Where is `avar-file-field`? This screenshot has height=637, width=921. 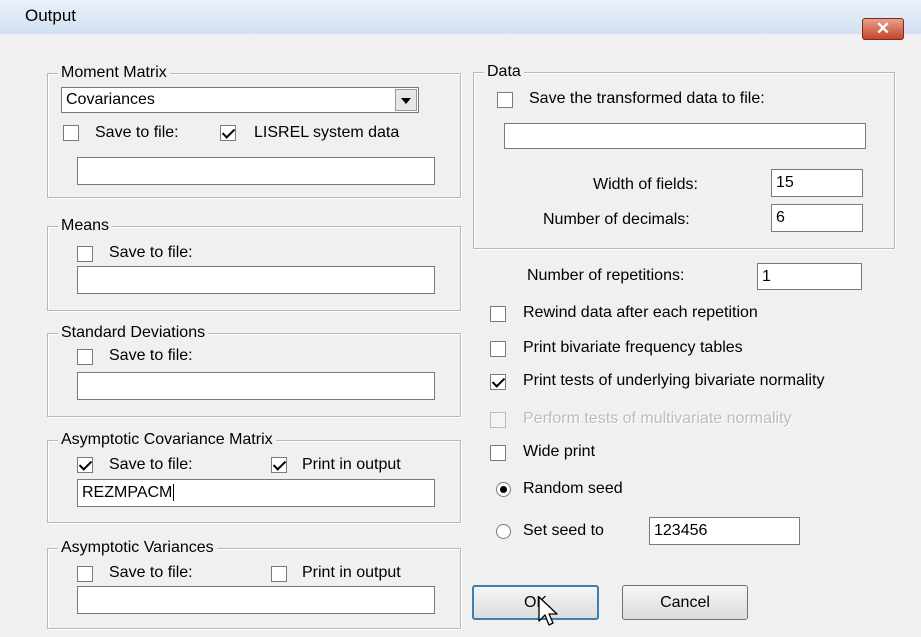 avar-file-field is located at coordinates (256, 600).